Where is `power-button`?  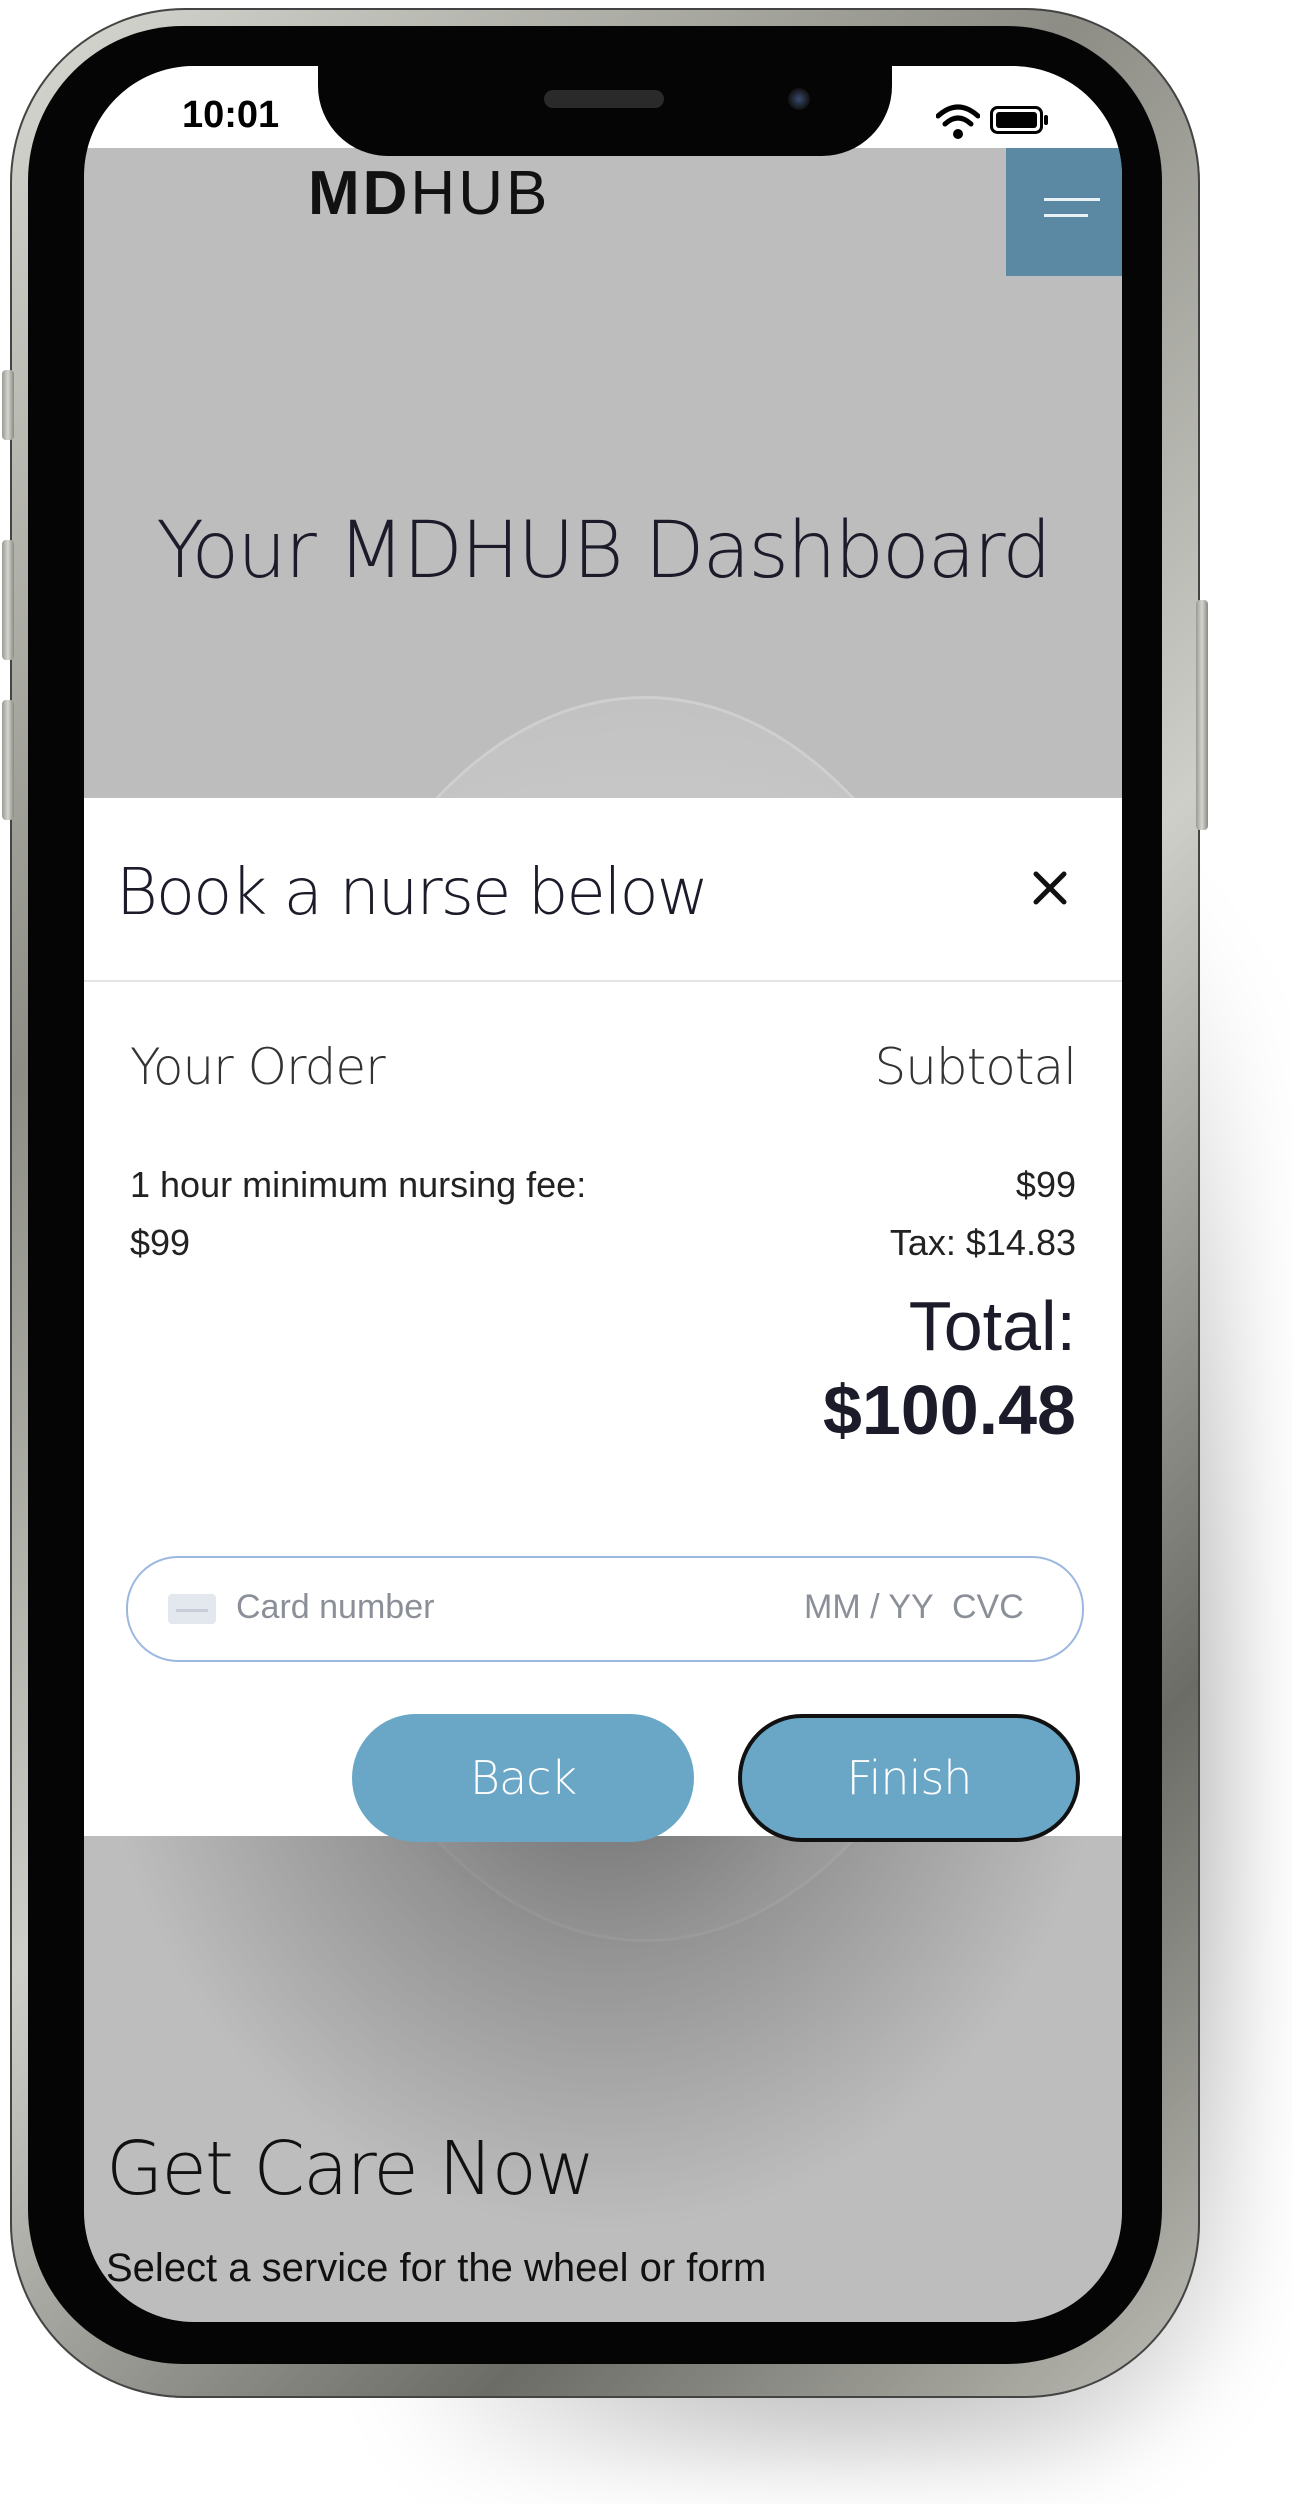 power-button is located at coordinates (1202, 715).